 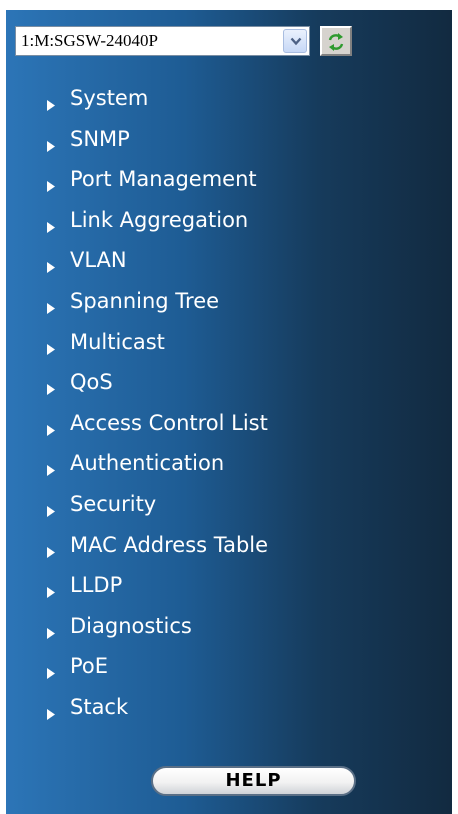 I want to click on menu-item-label: SNMP, so click(x=100, y=138).